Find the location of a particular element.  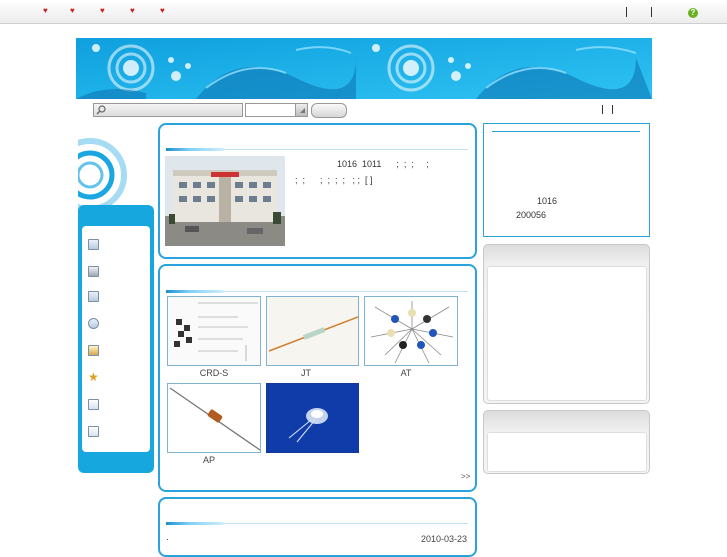

site-banner is located at coordinates (364, 68).